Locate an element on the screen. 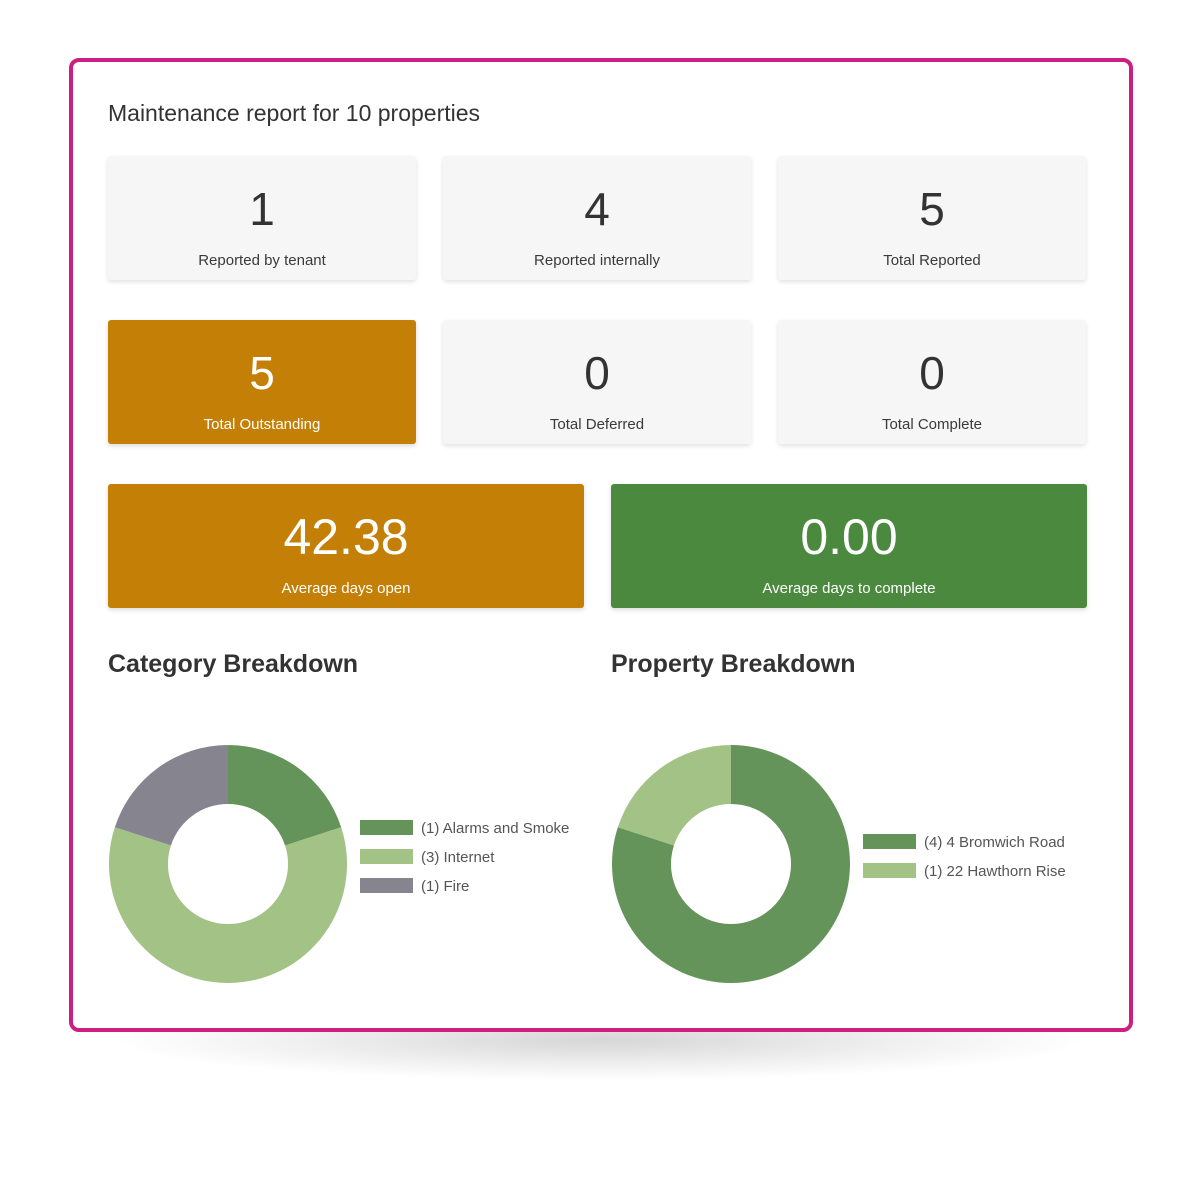 This screenshot has width=1200, height=1200. stat-value: 0.00 is located at coordinates (849, 537).